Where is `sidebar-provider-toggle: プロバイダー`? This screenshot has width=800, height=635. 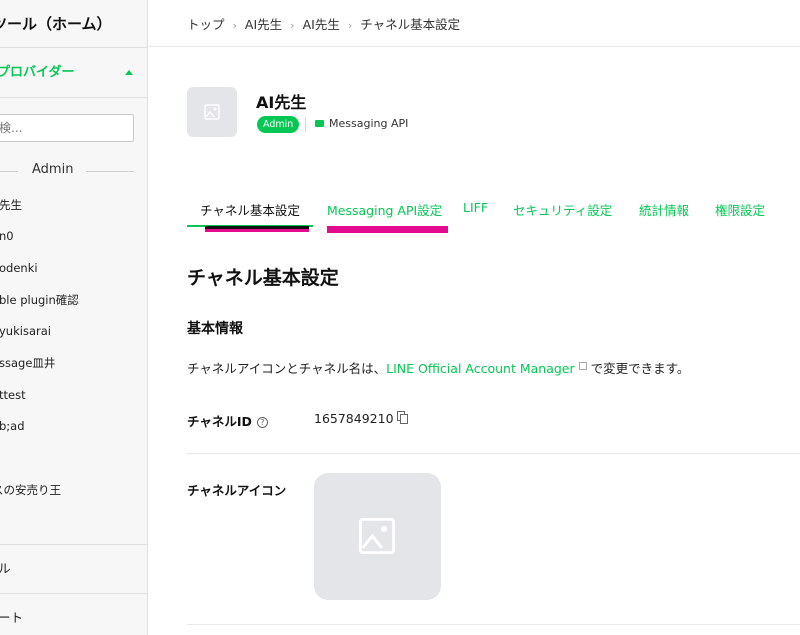
sidebar-provider-toggle: プロバイダー is located at coordinates (73, 73).